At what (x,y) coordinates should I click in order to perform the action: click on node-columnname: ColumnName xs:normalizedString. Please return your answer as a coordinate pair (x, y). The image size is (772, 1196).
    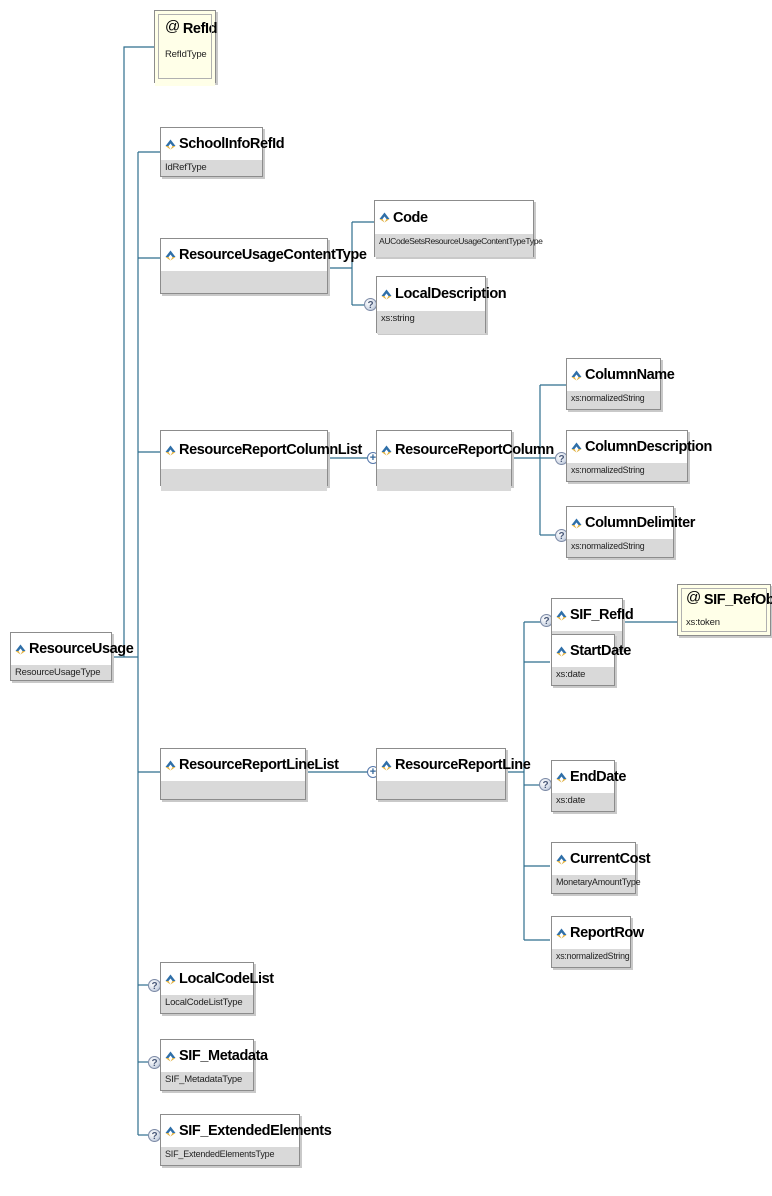
    Looking at the image, I should click on (620, 384).